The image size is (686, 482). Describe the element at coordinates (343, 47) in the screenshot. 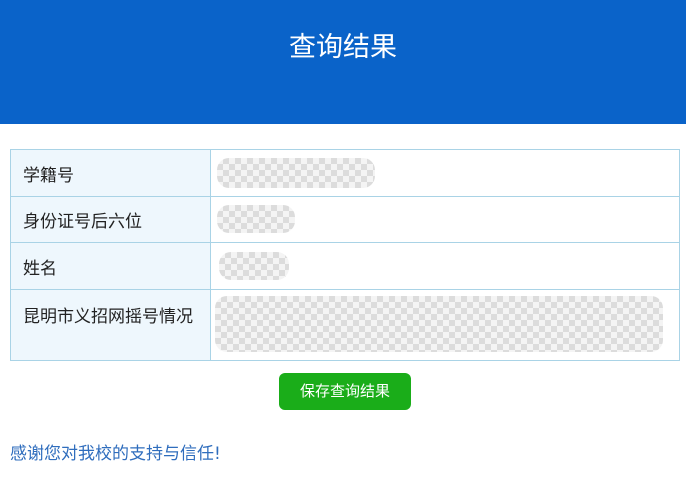

I see `page-title: 查询结果` at that location.